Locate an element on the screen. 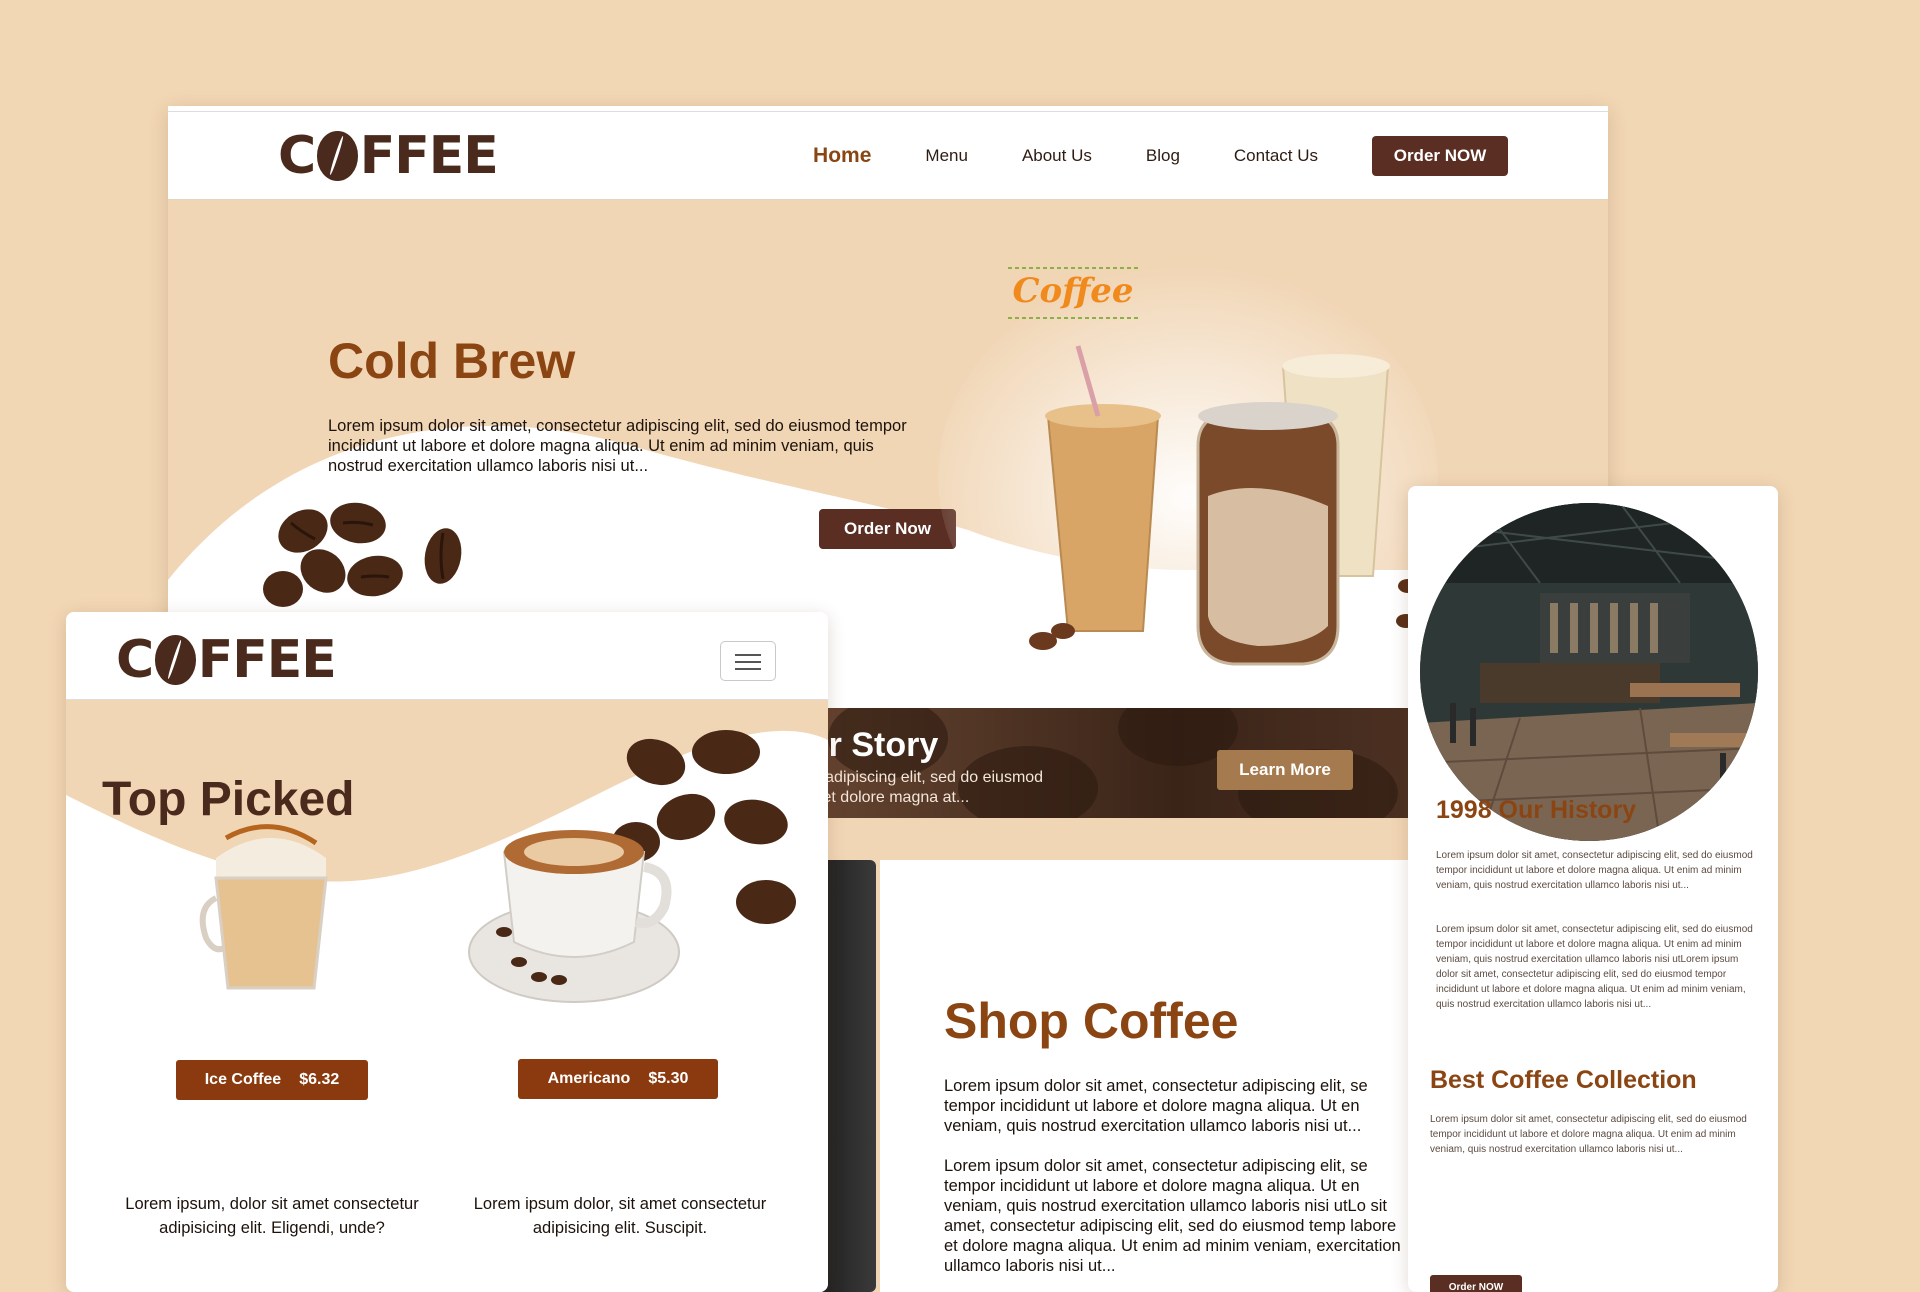  shop-title: Shop Coffee is located at coordinates (1091, 1021).